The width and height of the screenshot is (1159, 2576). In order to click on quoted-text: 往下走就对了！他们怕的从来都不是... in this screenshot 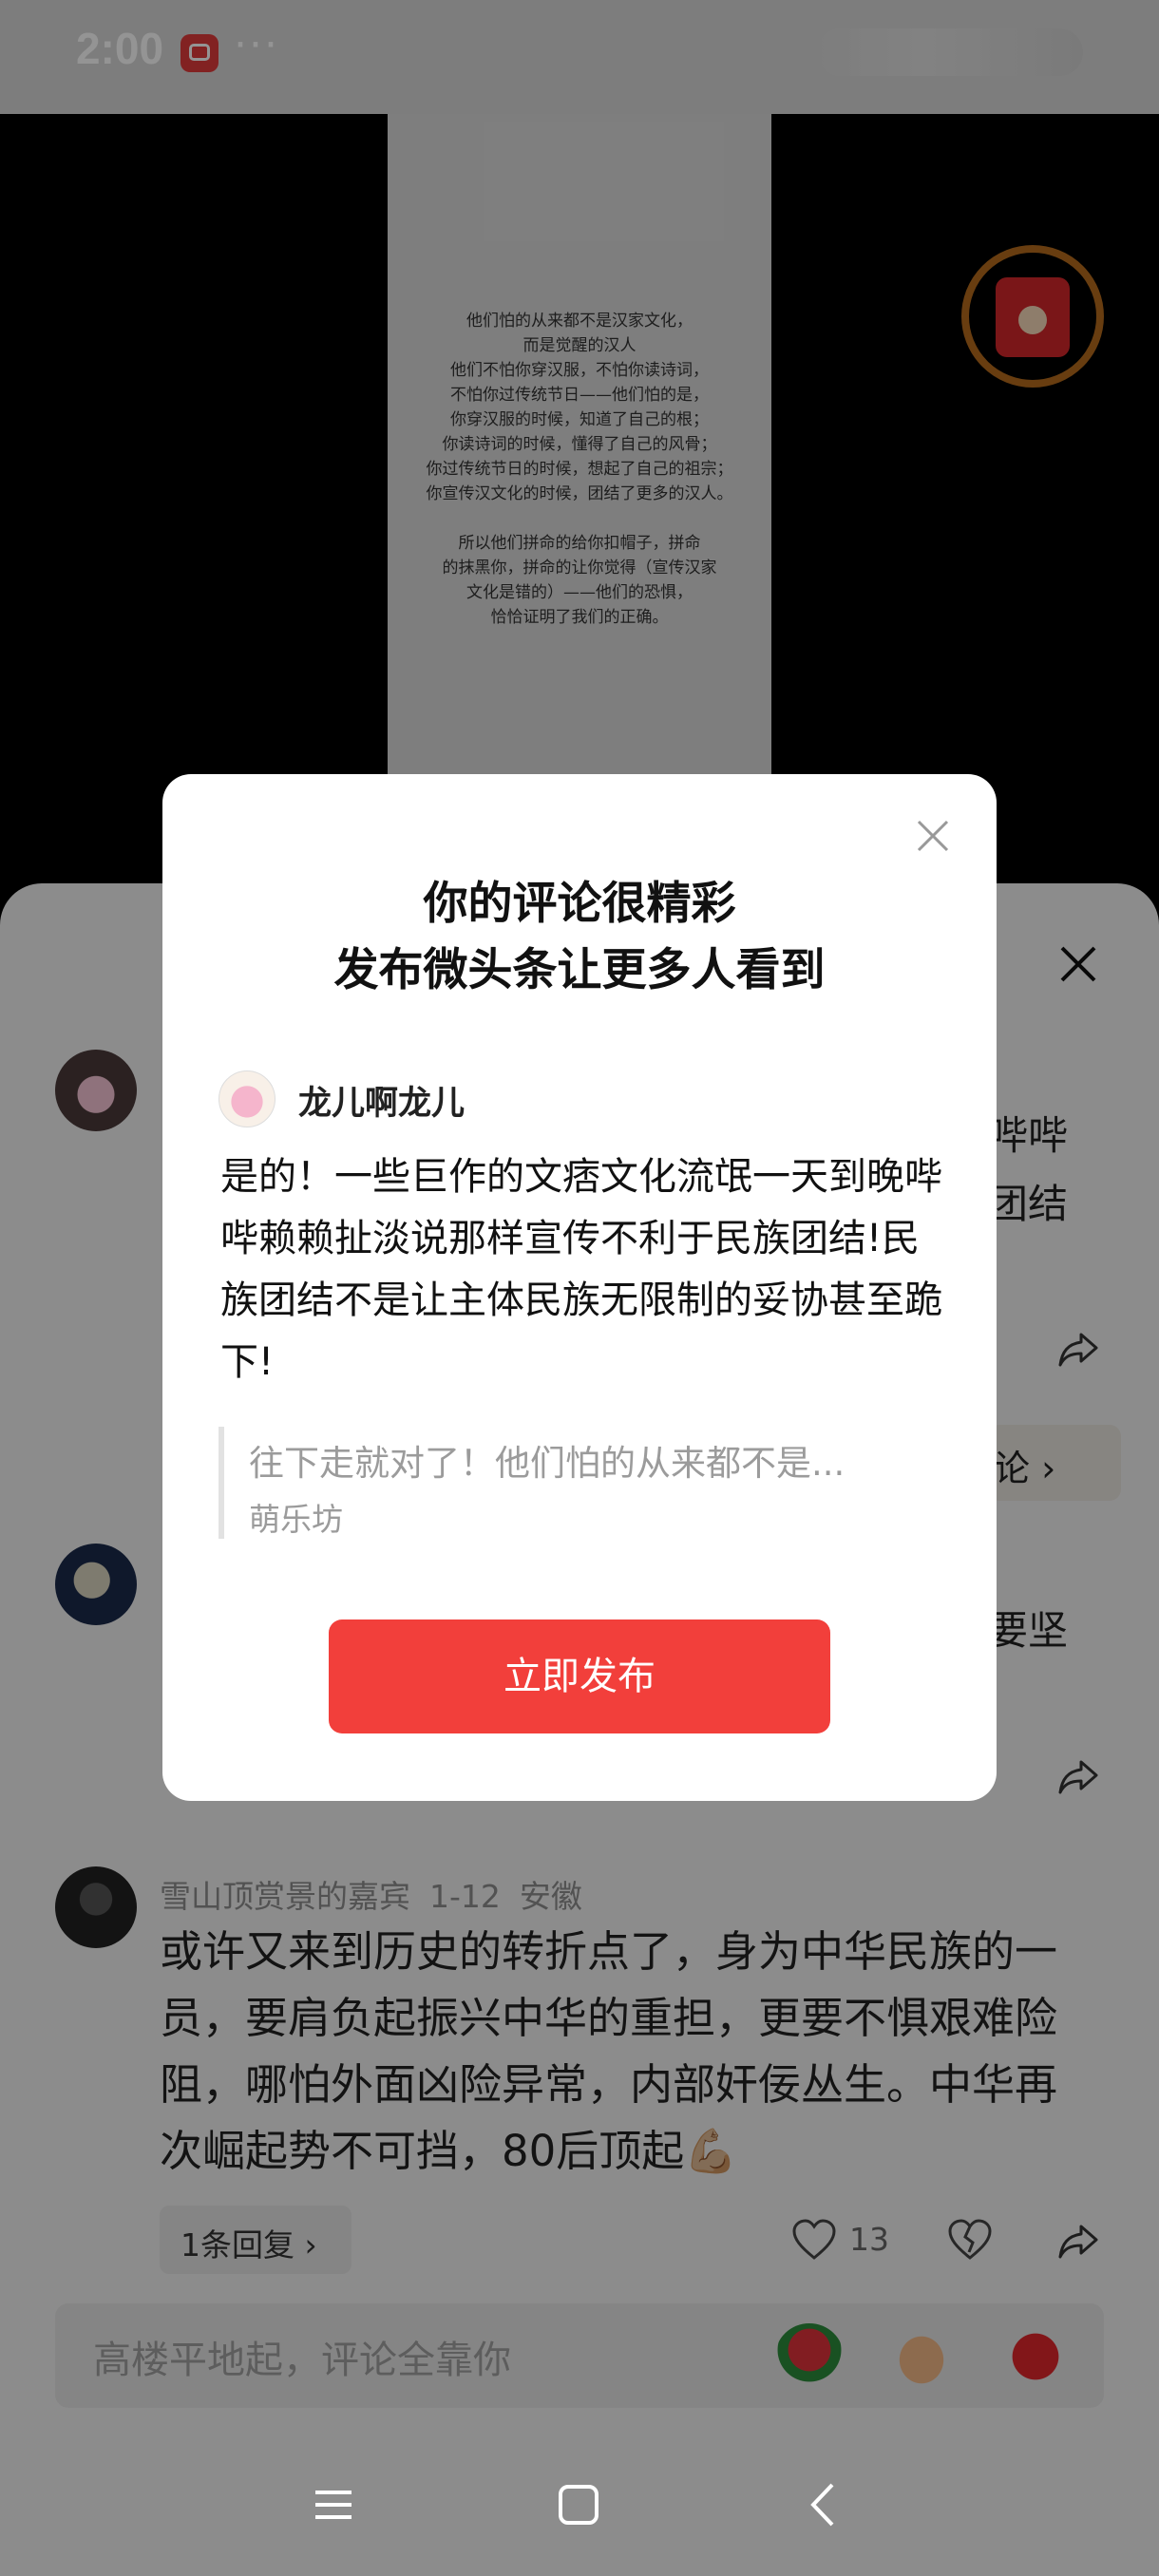, I will do `click(547, 1463)`.